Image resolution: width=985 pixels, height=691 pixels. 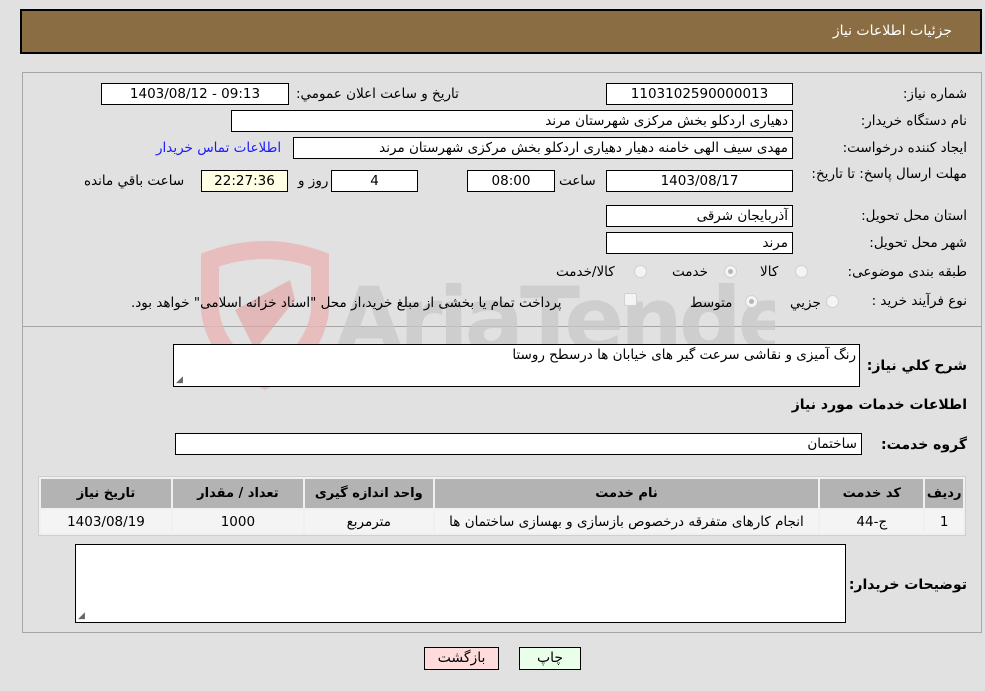 I want to click on cell-quantity: 1000, so click(x=237, y=521).